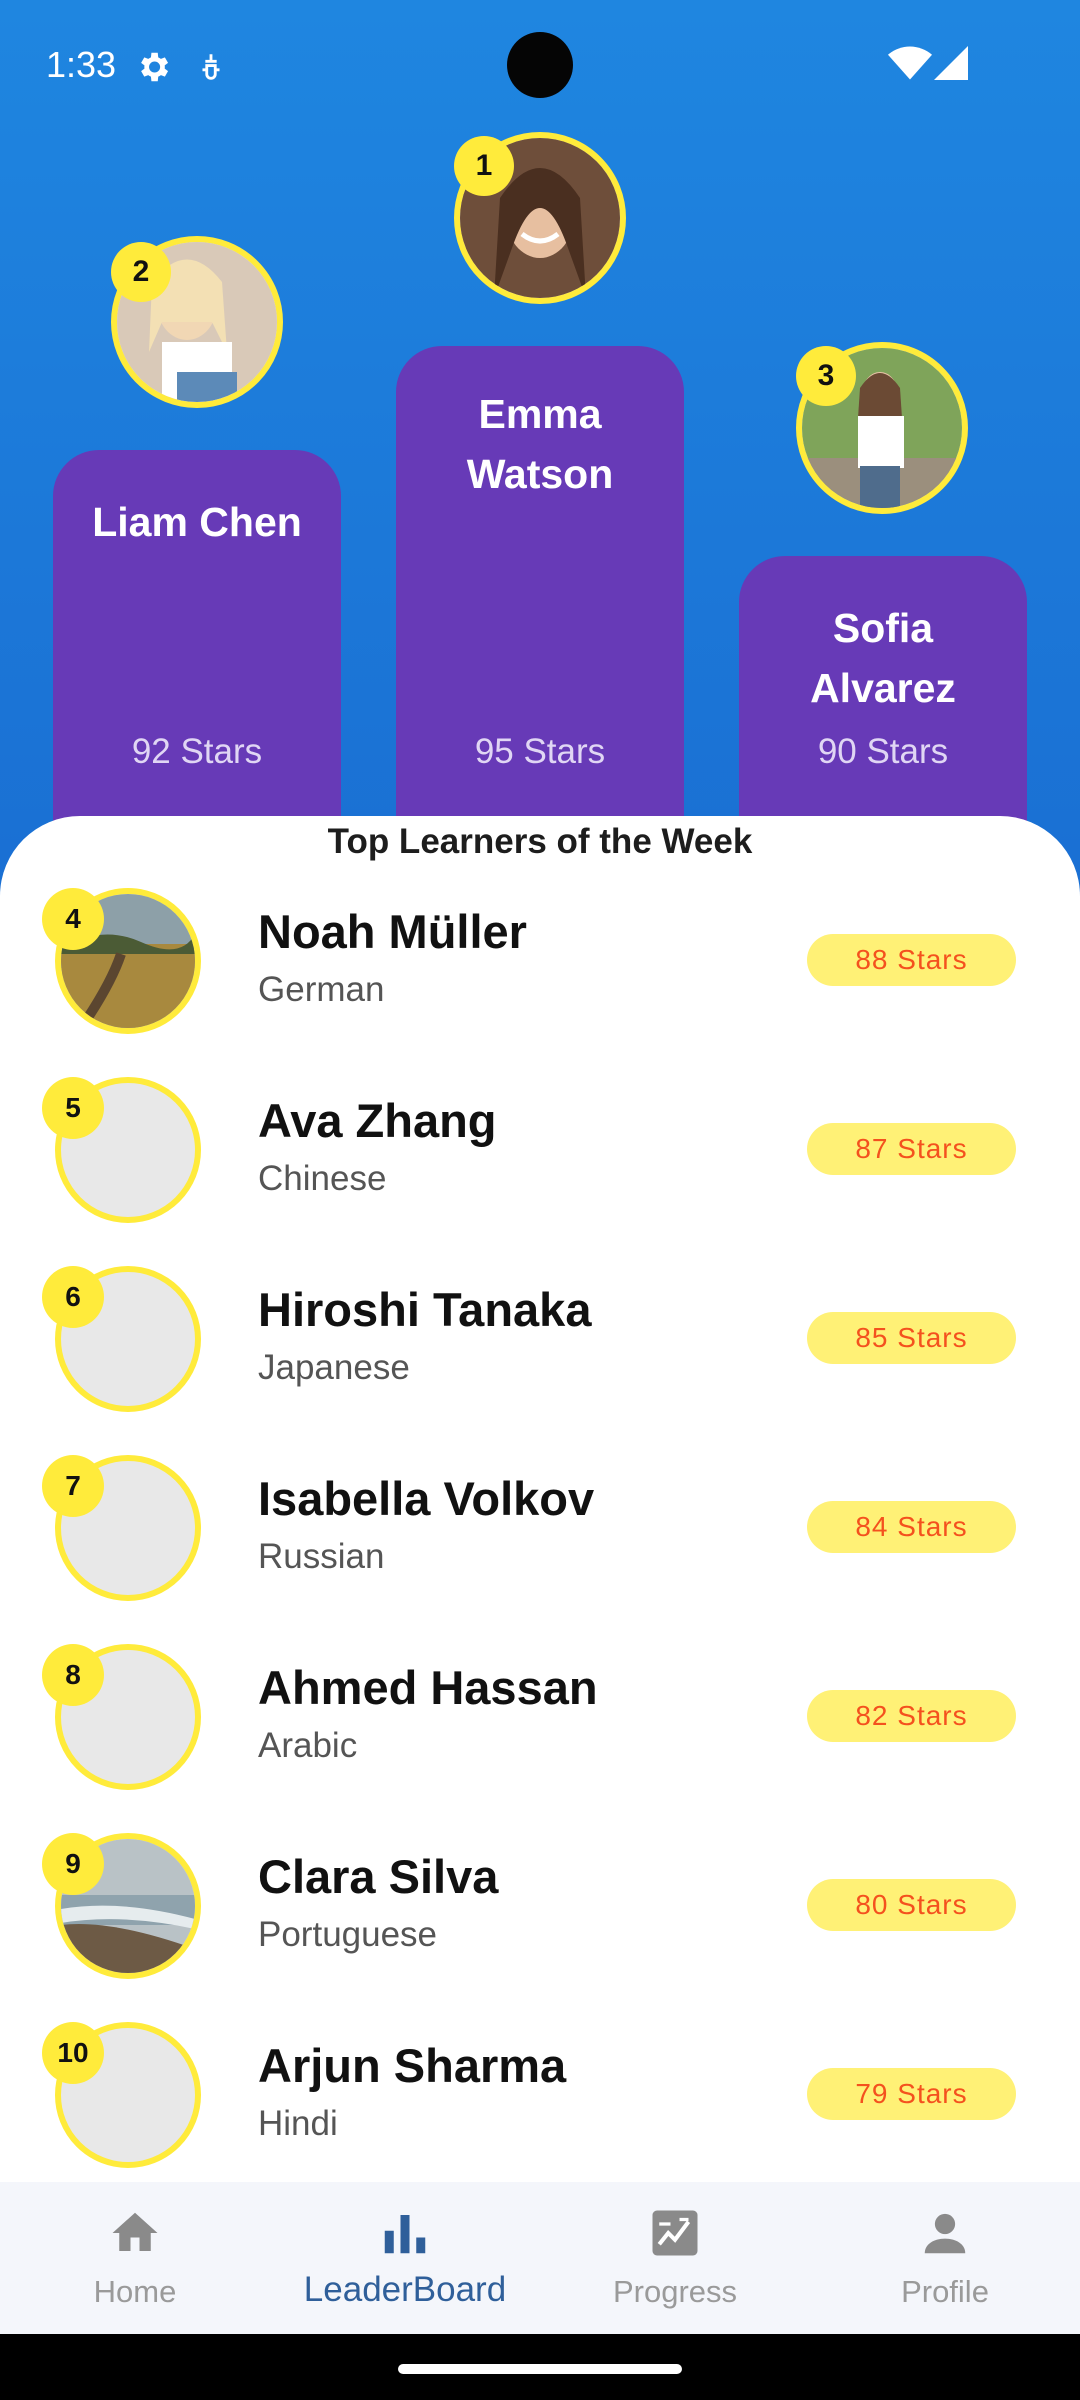 The image size is (1080, 2400). What do you see at coordinates (540, 1162) in the screenshot?
I see `list-item: 5 Ava Zhang Chinese 87 Stars` at bounding box center [540, 1162].